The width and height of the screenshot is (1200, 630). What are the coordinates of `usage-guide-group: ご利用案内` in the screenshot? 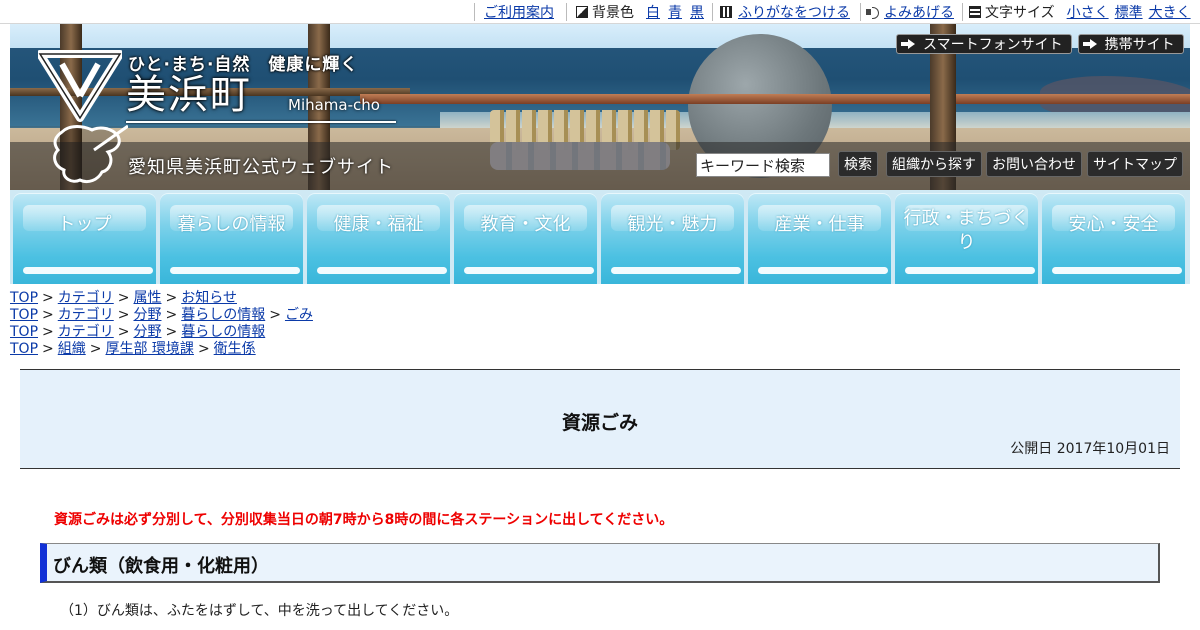 It's located at (519, 12).